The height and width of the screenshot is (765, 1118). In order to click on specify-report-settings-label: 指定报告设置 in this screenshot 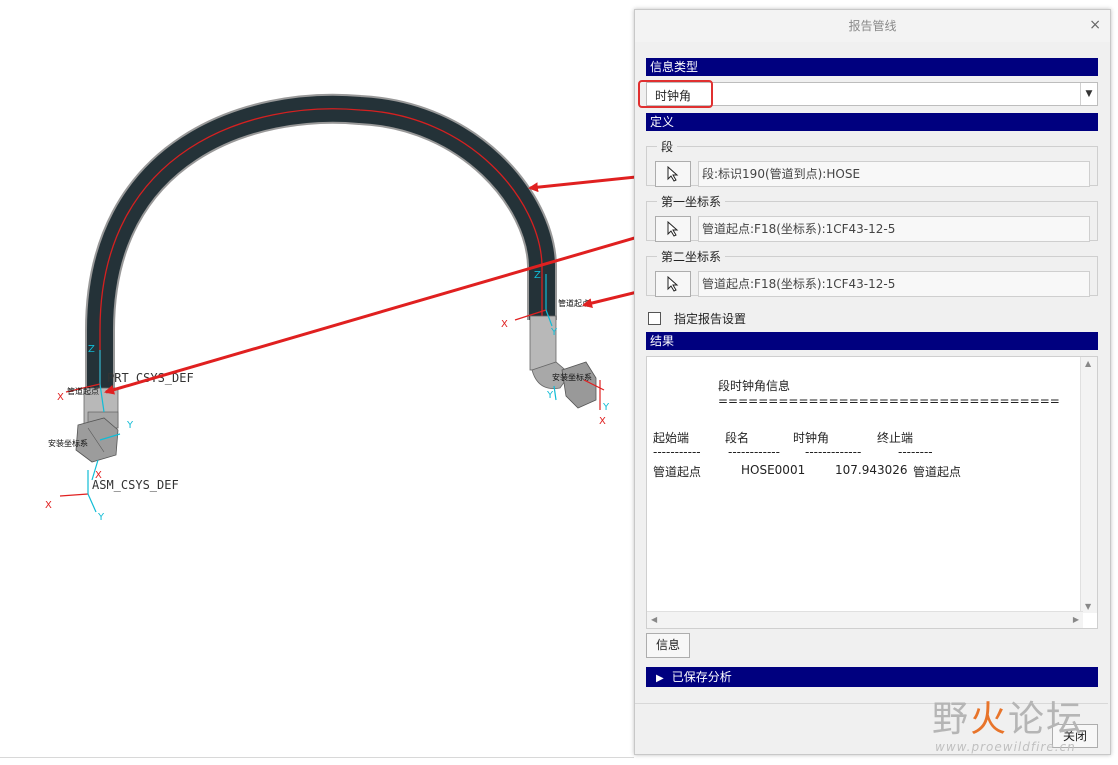, I will do `click(710, 319)`.